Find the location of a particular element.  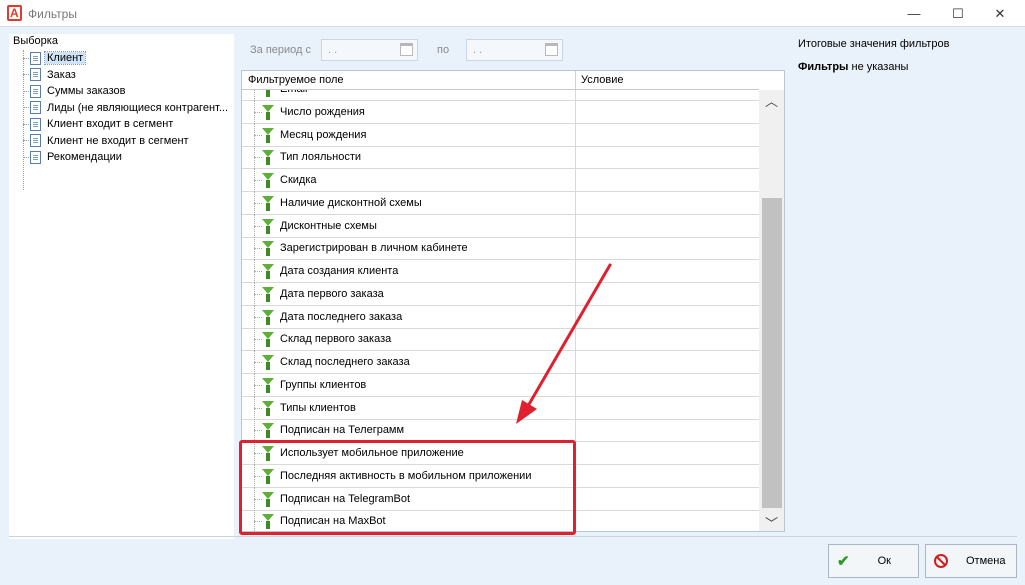

ok-button: ✔ Ок is located at coordinates (873, 561).